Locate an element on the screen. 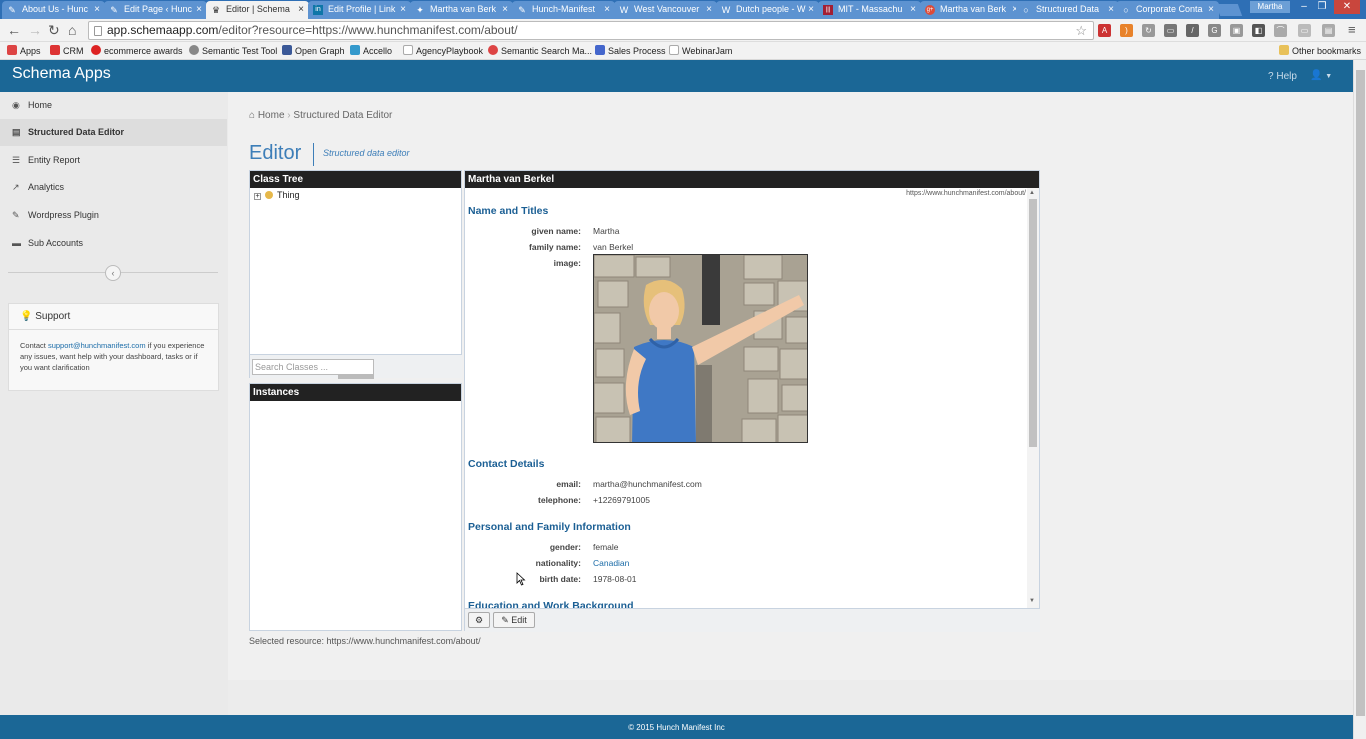 The height and width of the screenshot is (739, 1366). browser-tab: in Edit Profile | Link × is located at coordinates (359, 10).